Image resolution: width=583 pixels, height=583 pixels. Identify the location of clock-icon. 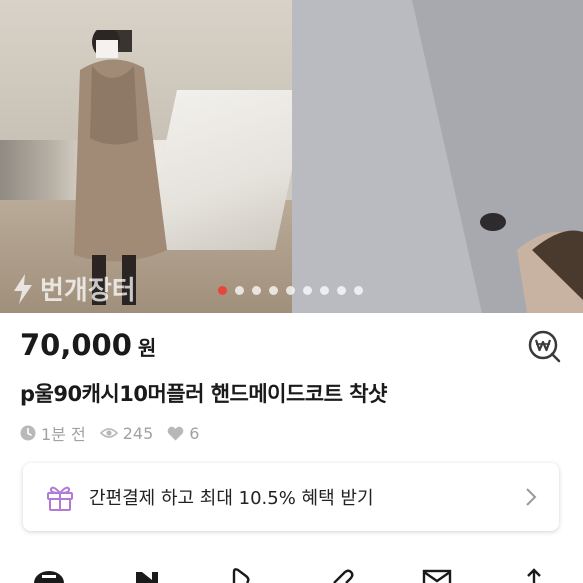
(28, 433).